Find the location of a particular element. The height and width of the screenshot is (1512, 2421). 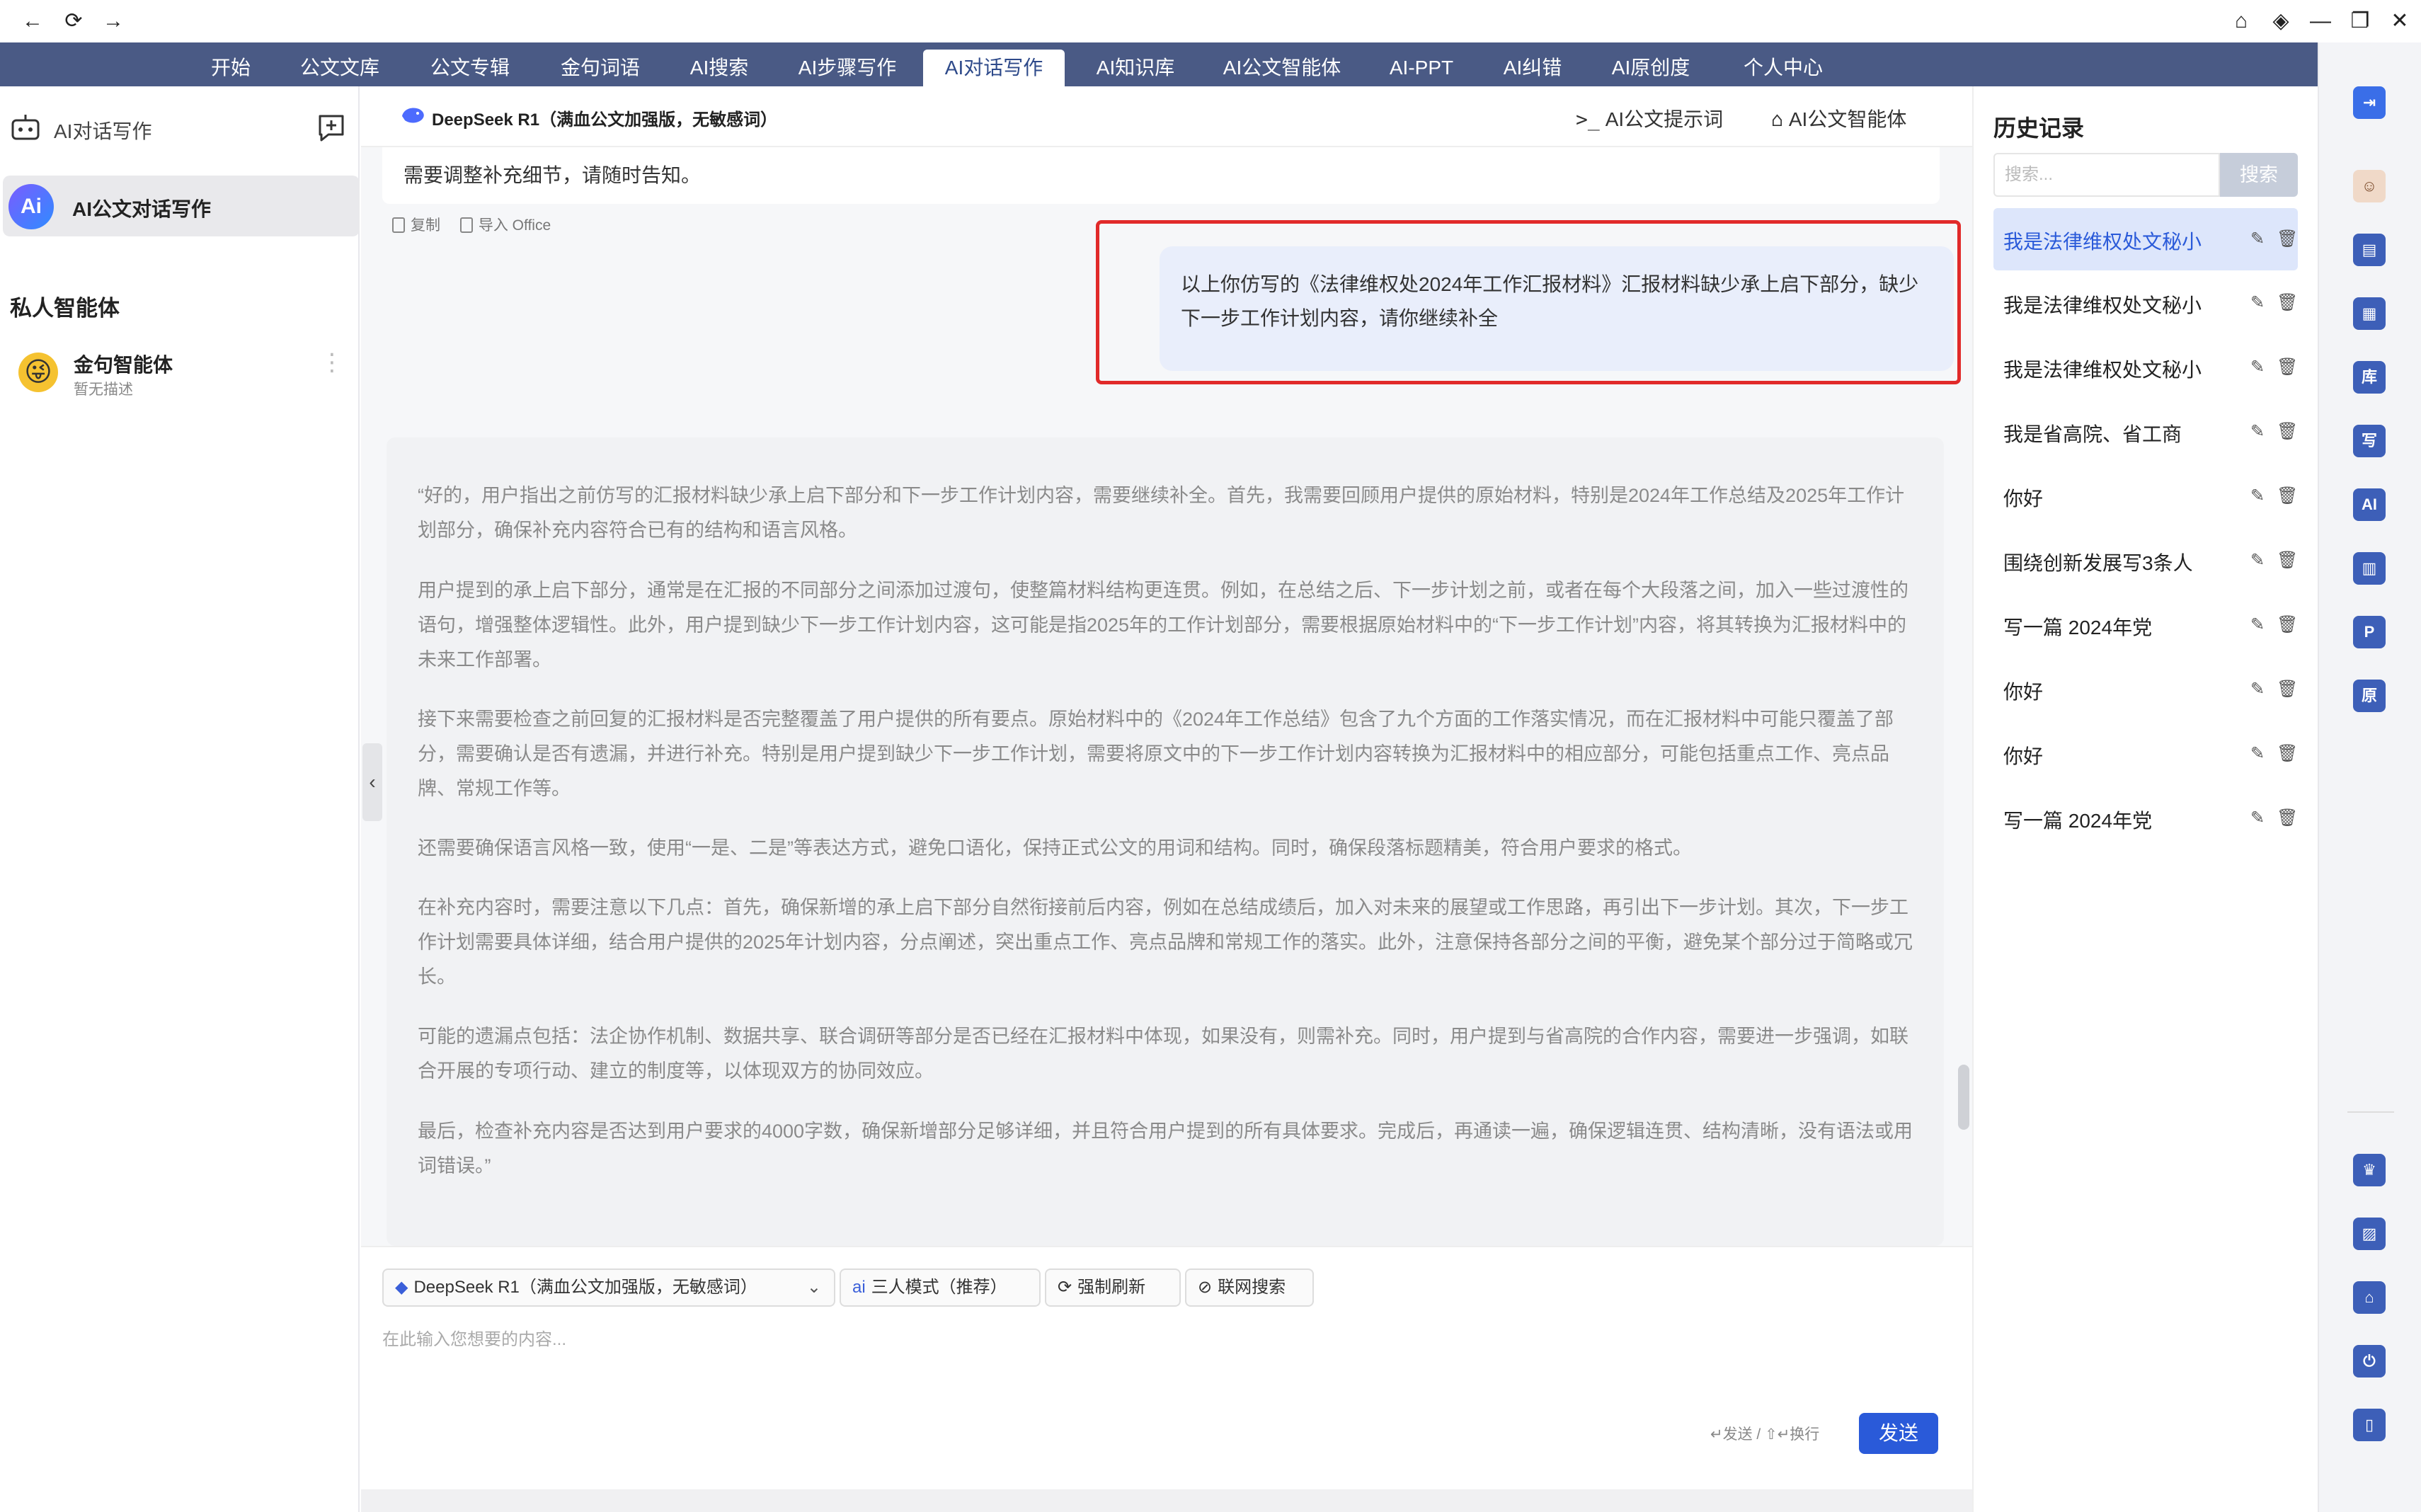

sidebar-item-ai-chat-writing: Ai AI公文对话写作 is located at coordinates (181, 206).